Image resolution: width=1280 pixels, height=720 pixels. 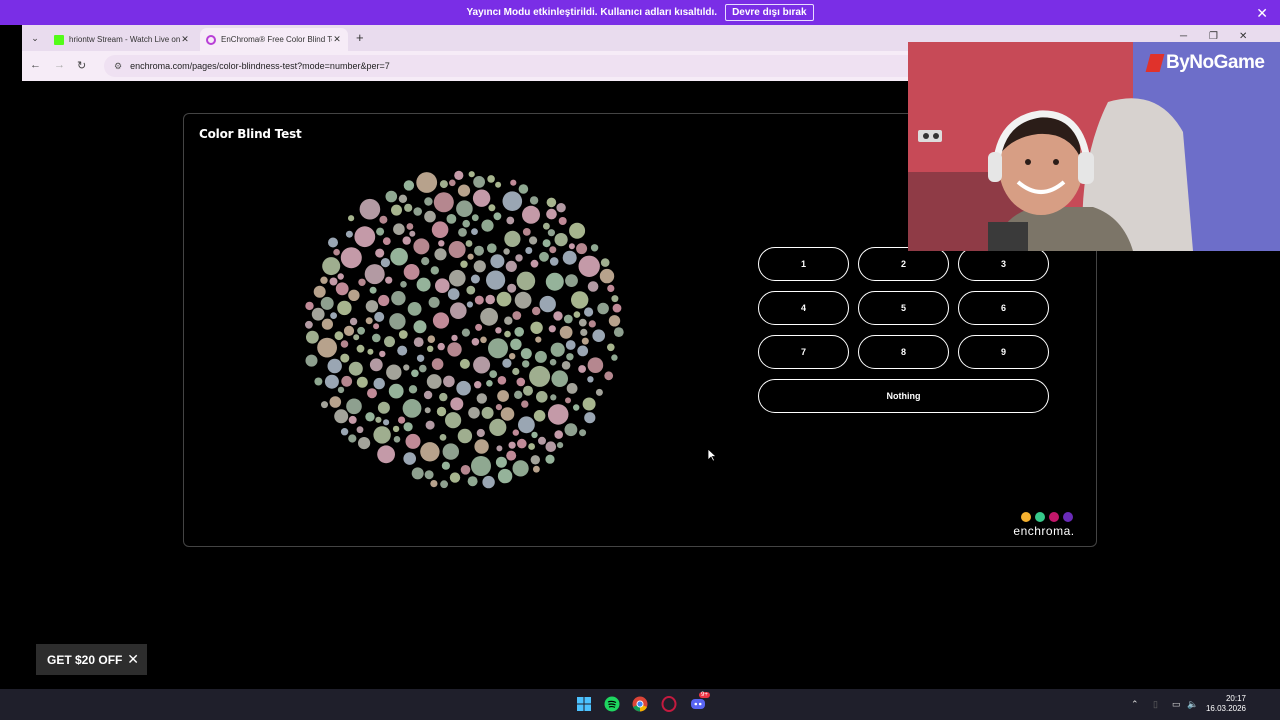 I want to click on minimize-button: ─, so click(x=1183, y=36).